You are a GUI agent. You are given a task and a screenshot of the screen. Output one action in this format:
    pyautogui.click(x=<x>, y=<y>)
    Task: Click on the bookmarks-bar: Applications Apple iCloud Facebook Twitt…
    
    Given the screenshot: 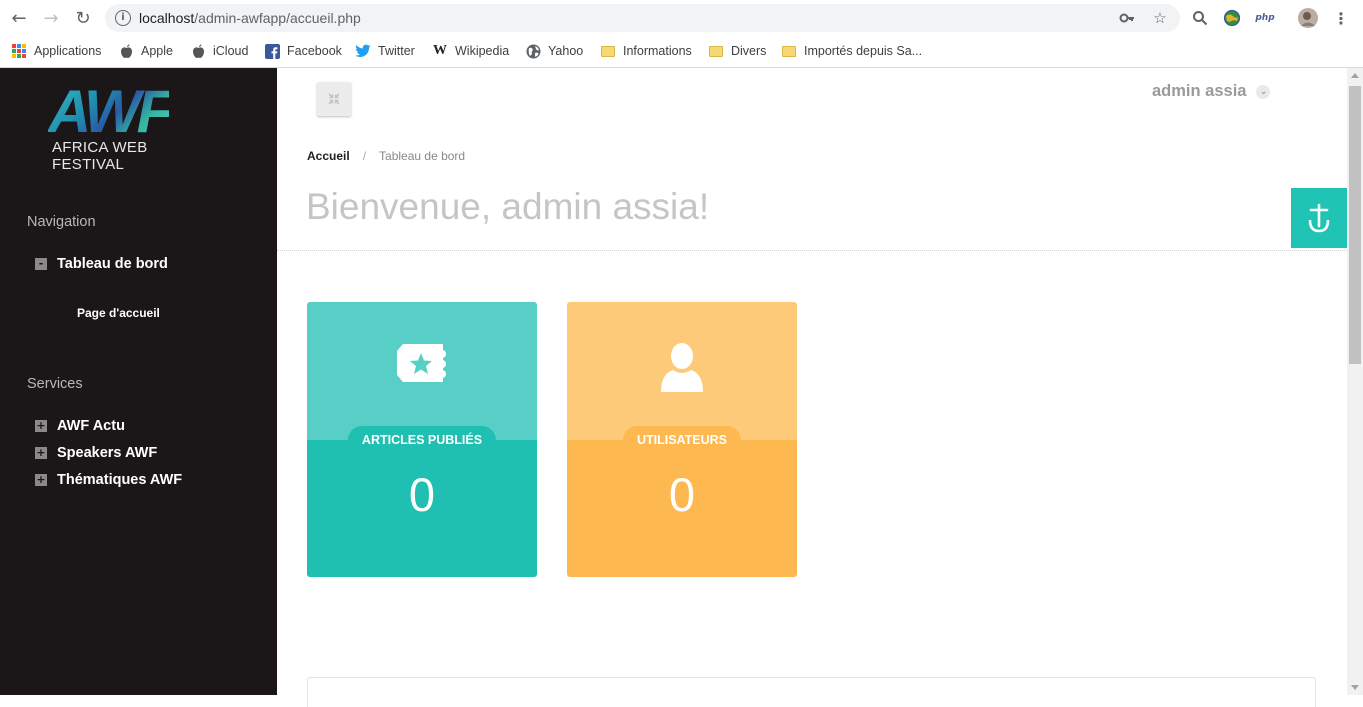 What is the action you would take?
    pyautogui.click(x=681, y=52)
    